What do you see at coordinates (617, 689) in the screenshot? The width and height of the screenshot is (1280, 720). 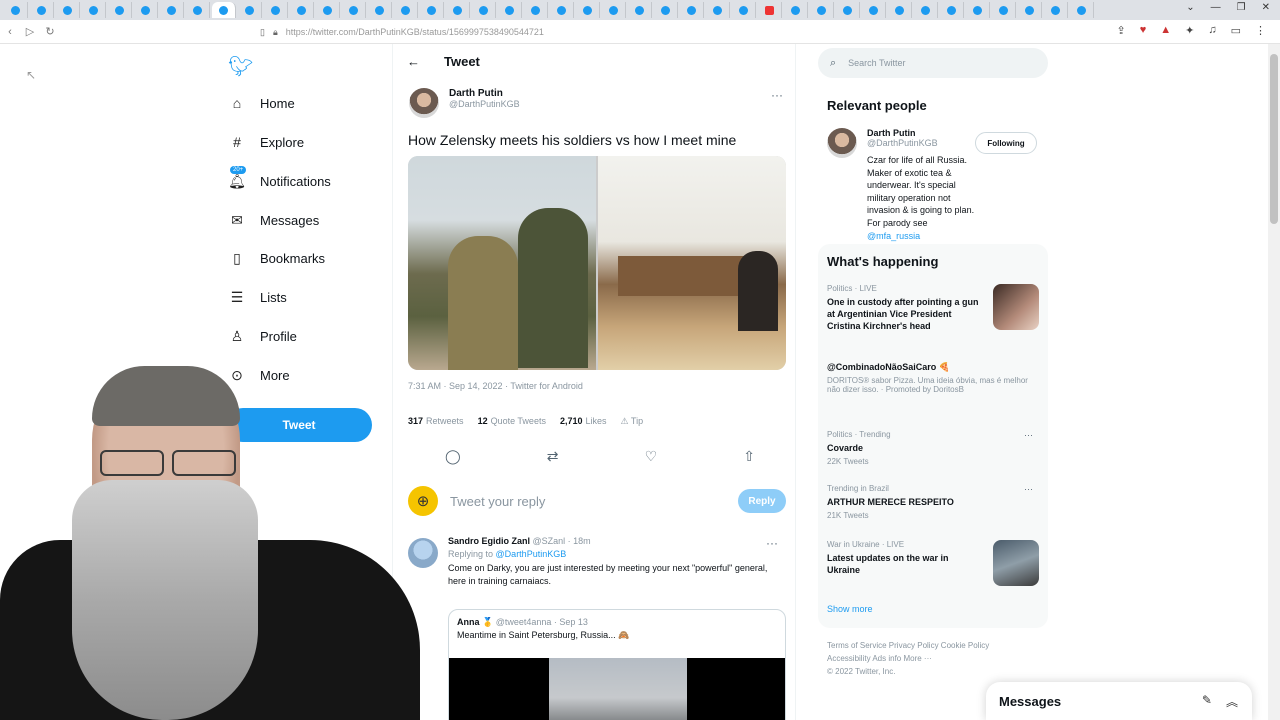 I see `quote-media` at bounding box center [617, 689].